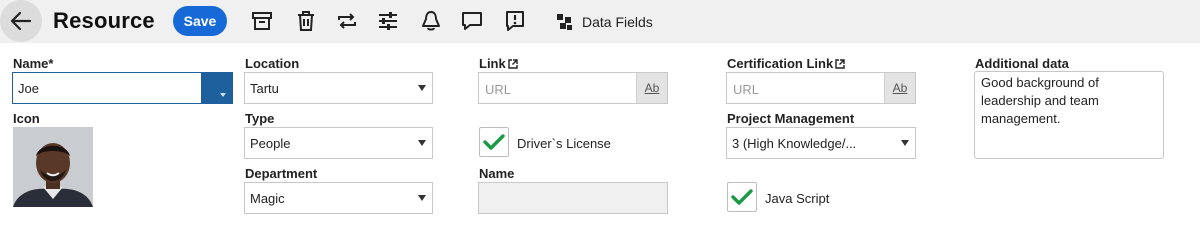  I want to click on bell-icon, so click(431, 21).